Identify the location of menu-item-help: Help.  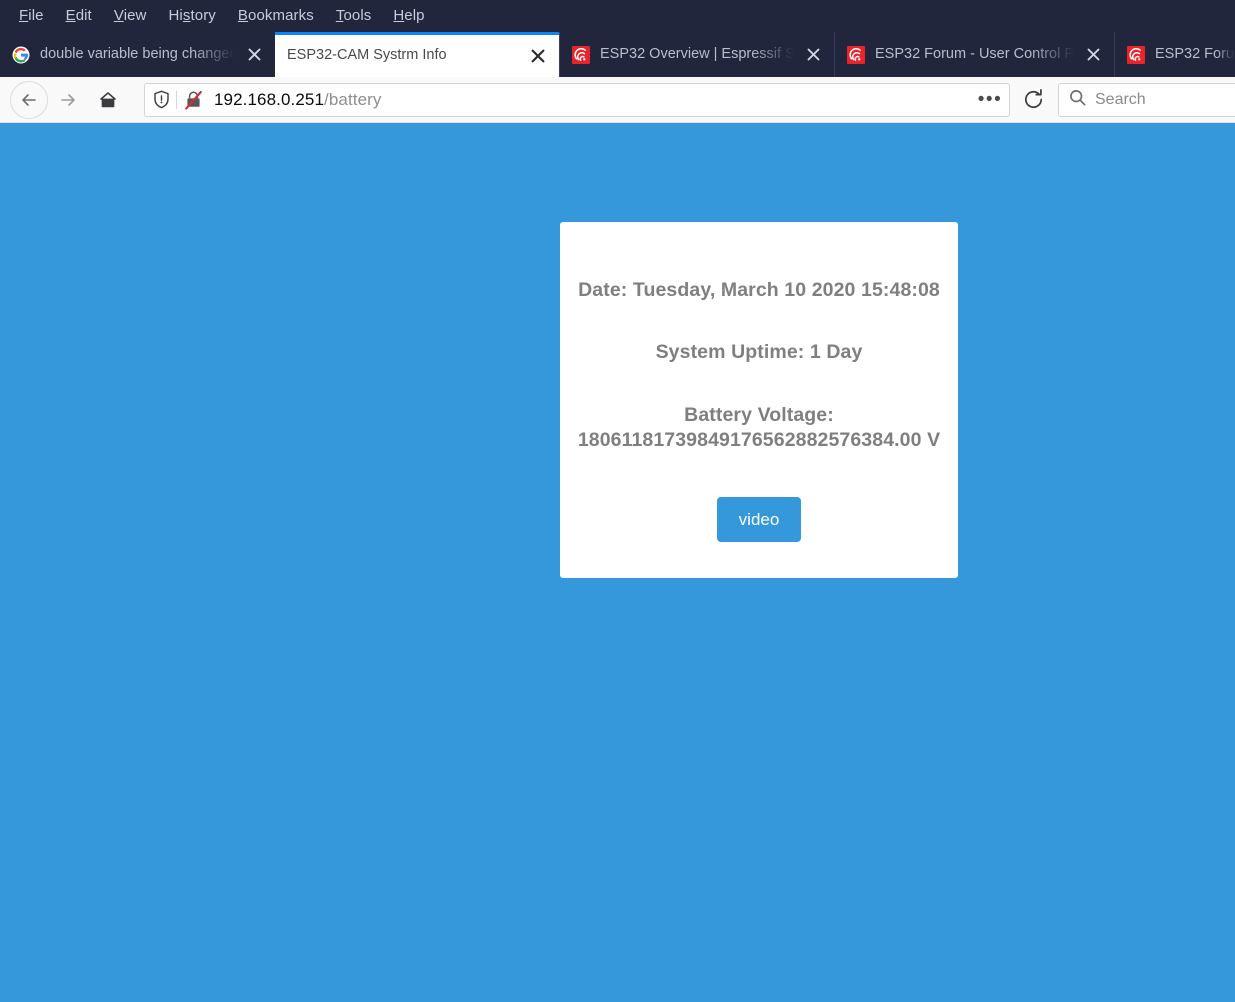
(408, 15).